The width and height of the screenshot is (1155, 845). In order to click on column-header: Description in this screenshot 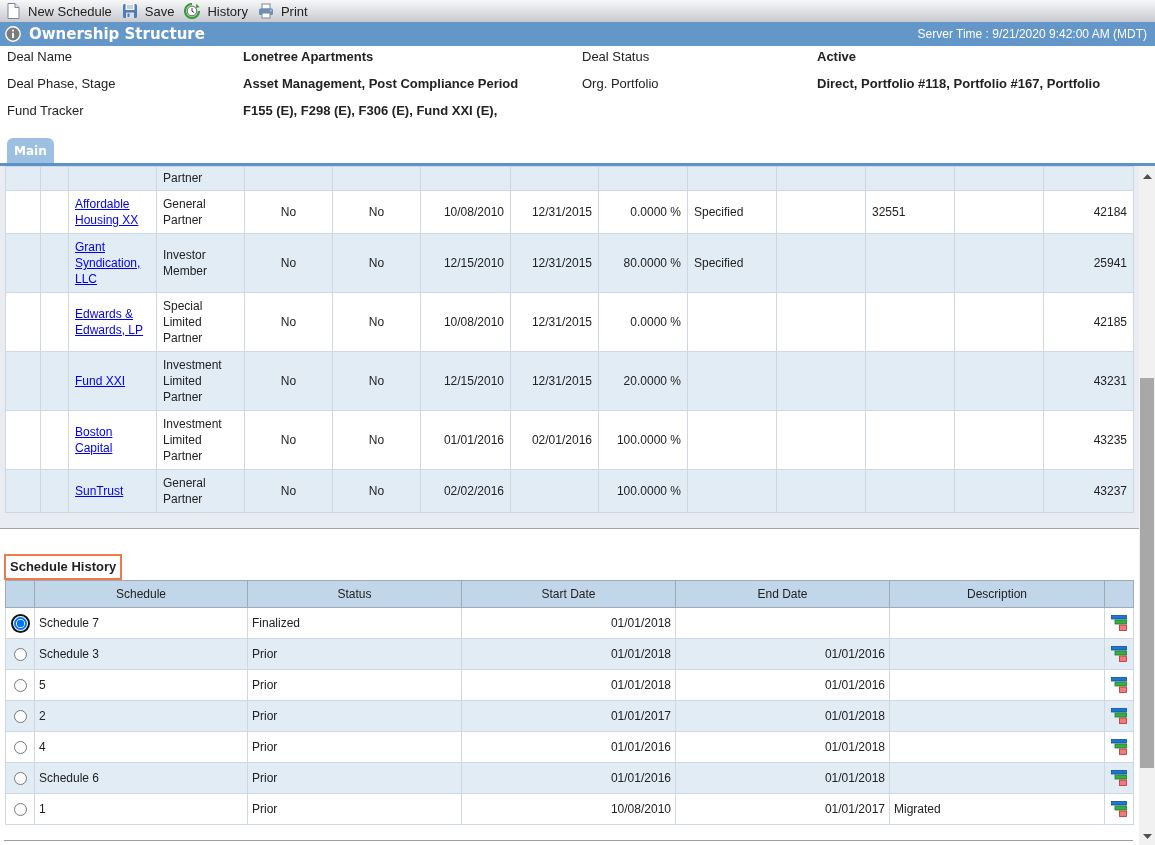, I will do `click(997, 594)`.